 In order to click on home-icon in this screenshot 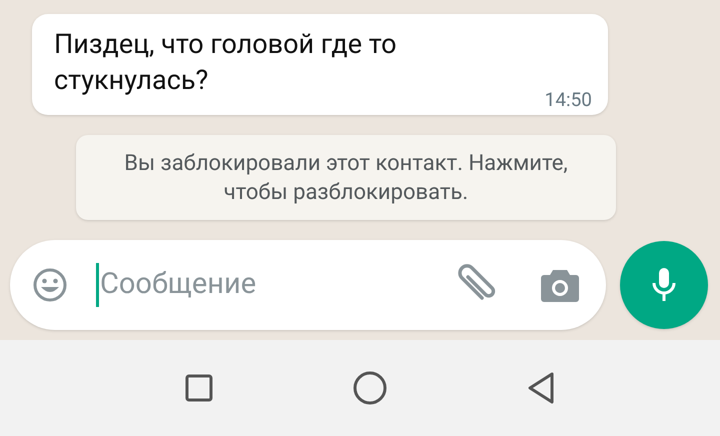, I will do `click(370, 388)`.